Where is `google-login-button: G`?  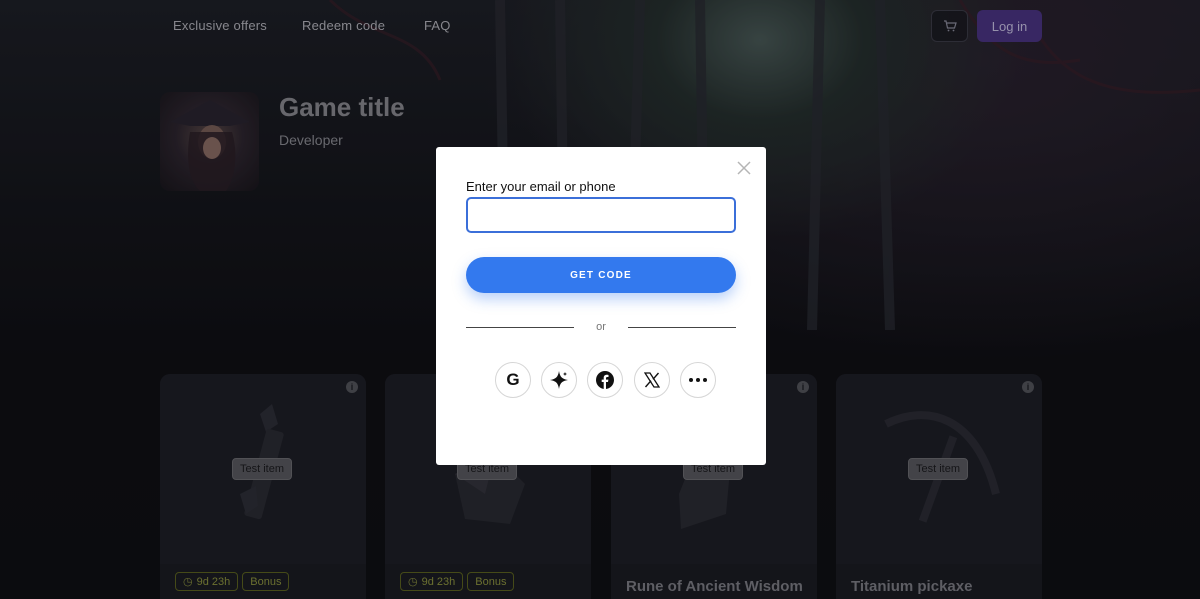 google-login-button: G is located at coordinates (513, 380).